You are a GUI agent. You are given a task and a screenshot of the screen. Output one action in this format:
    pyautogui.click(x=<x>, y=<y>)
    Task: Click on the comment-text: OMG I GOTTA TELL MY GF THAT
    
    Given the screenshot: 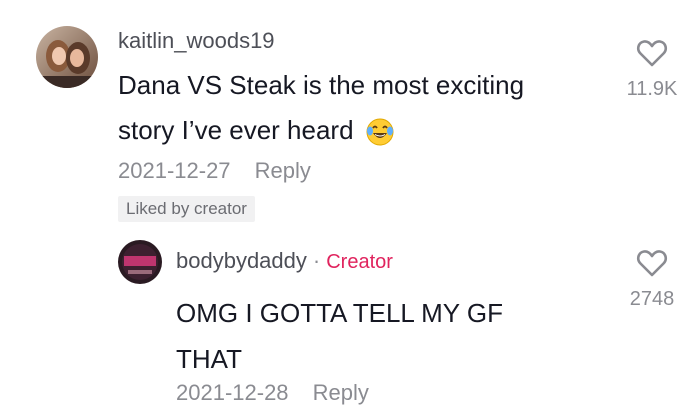 What is the action you would take?
    pyautogui.click(x=386, y=336)
    